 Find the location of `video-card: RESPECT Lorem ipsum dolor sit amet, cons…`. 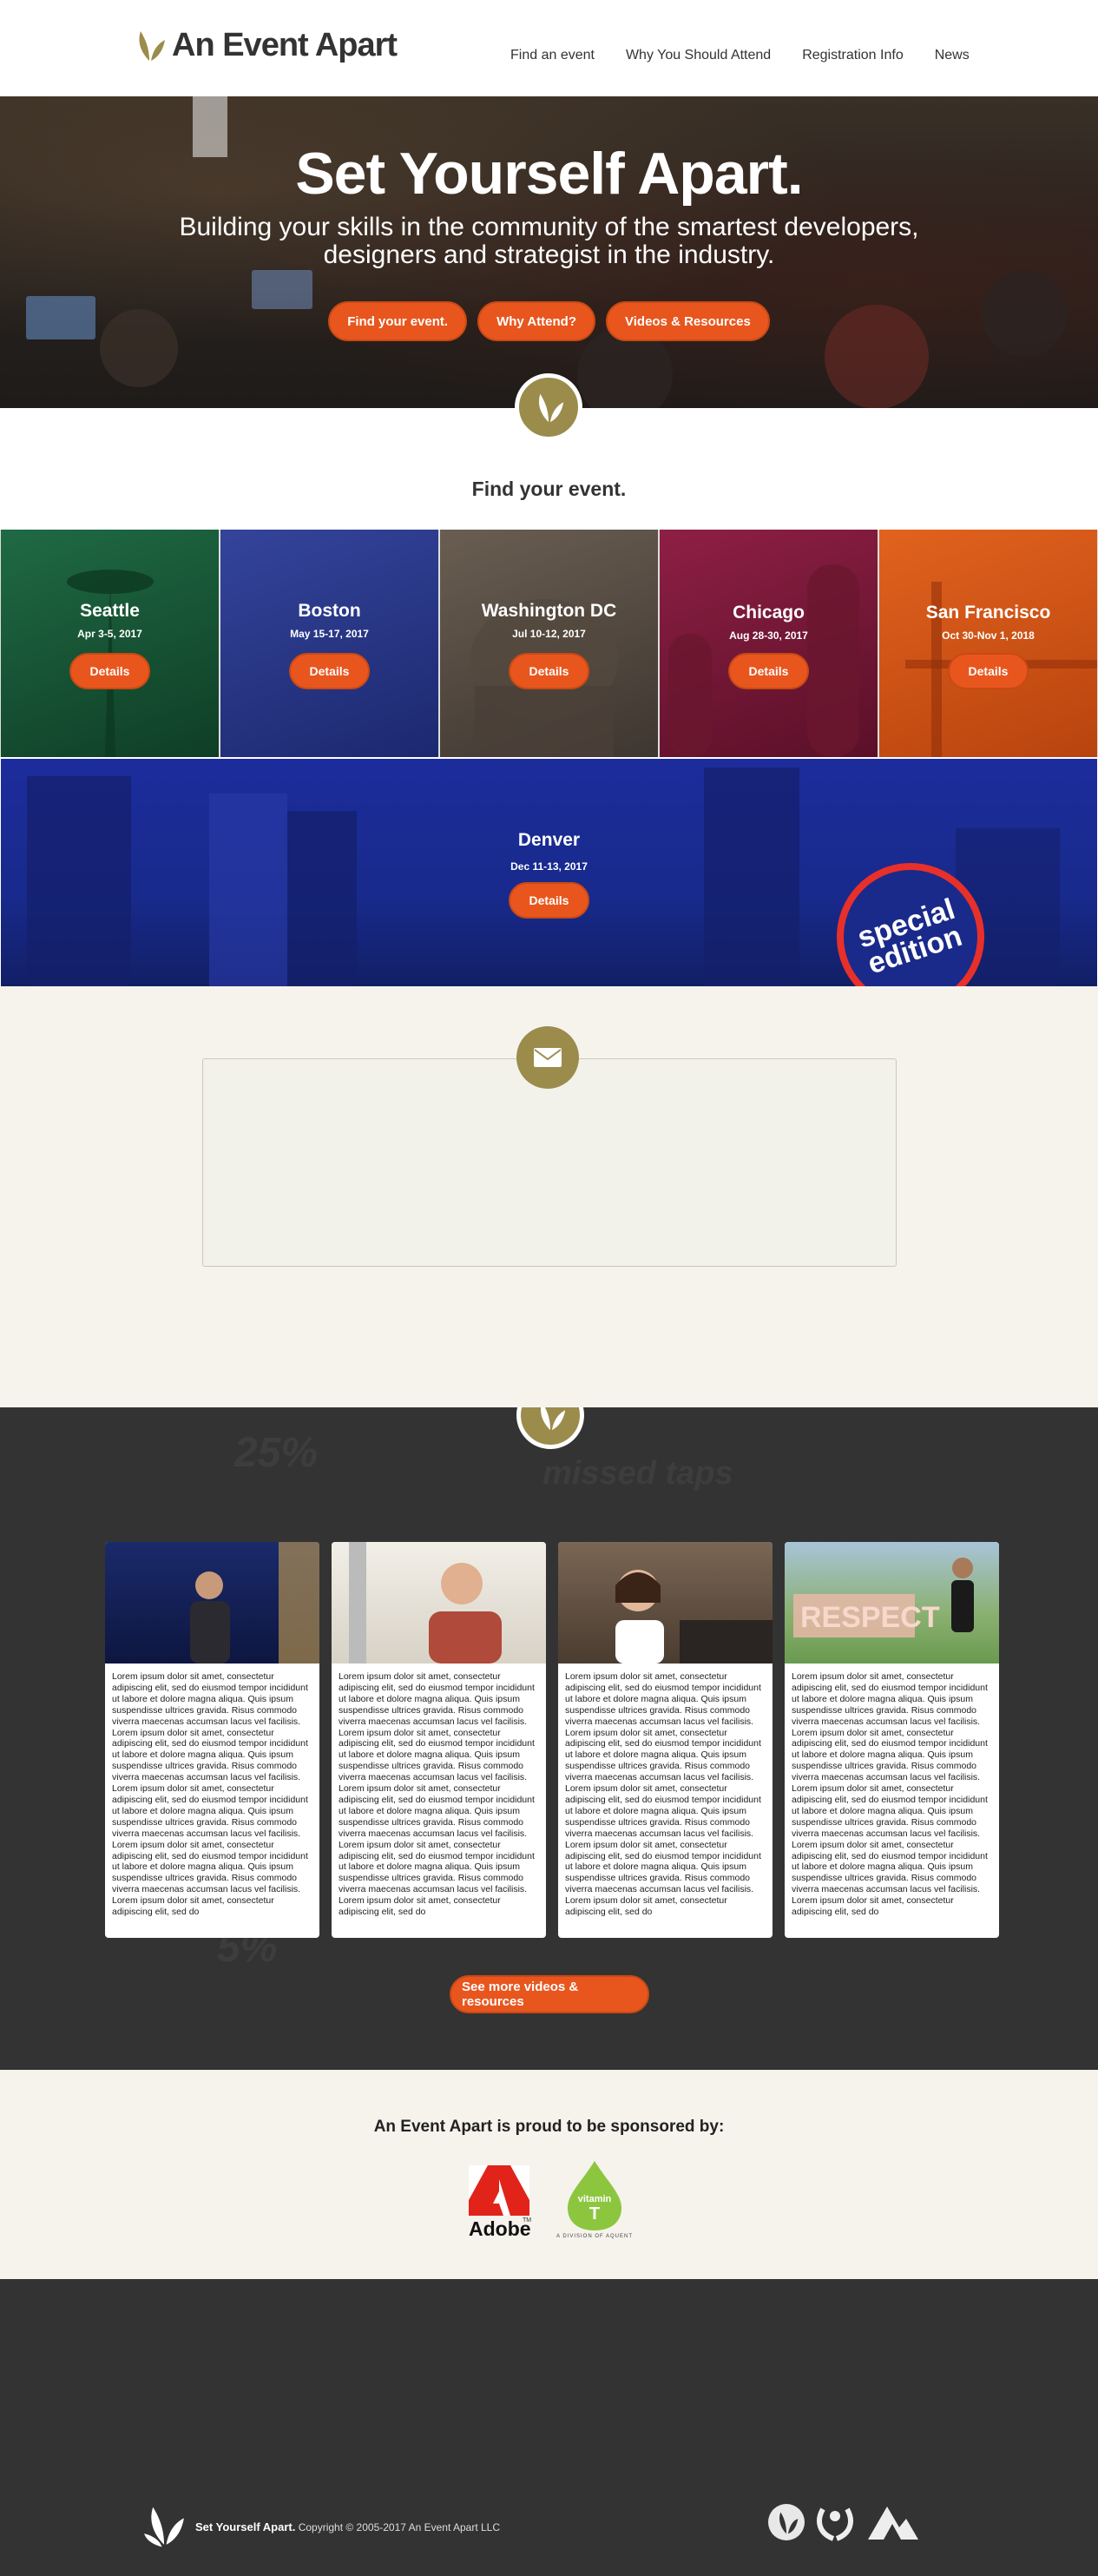

video-card: RESPECT Lorem ipsum dolor sit amet, cons… is located at coordinates (892, 1740).